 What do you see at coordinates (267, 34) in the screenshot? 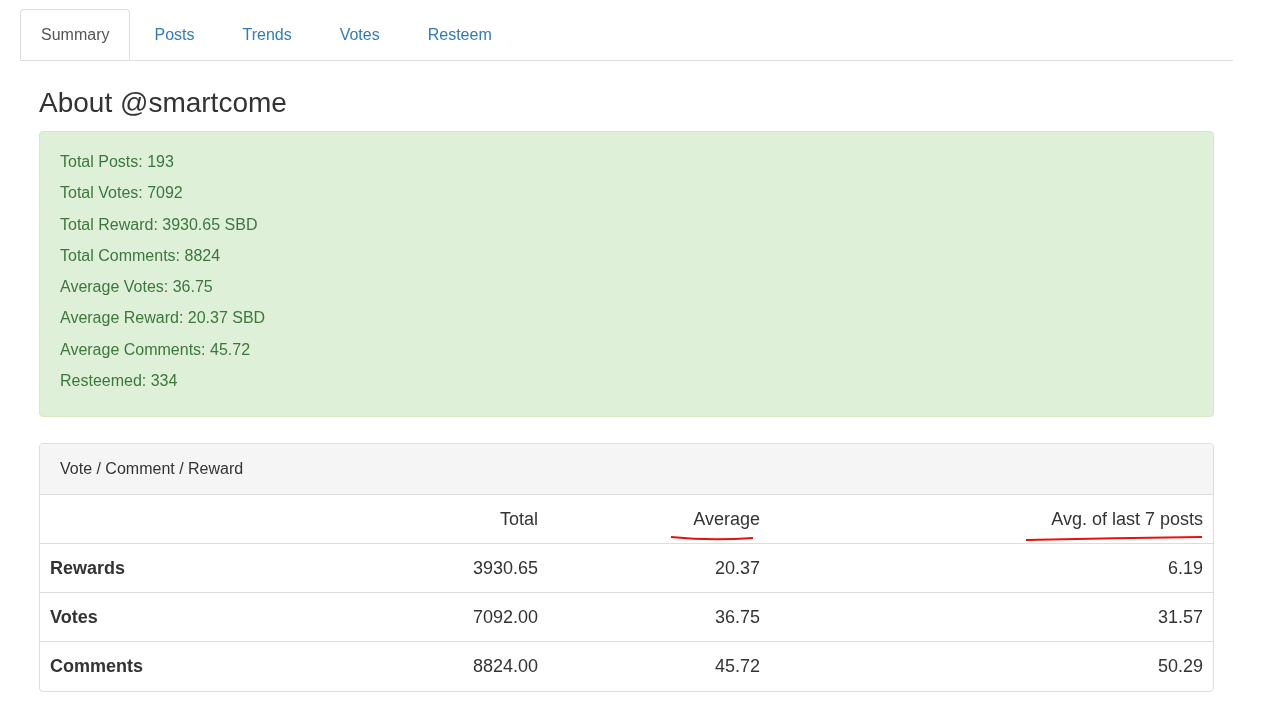
I see `tab: Trends` at bounding box center [267, 34].